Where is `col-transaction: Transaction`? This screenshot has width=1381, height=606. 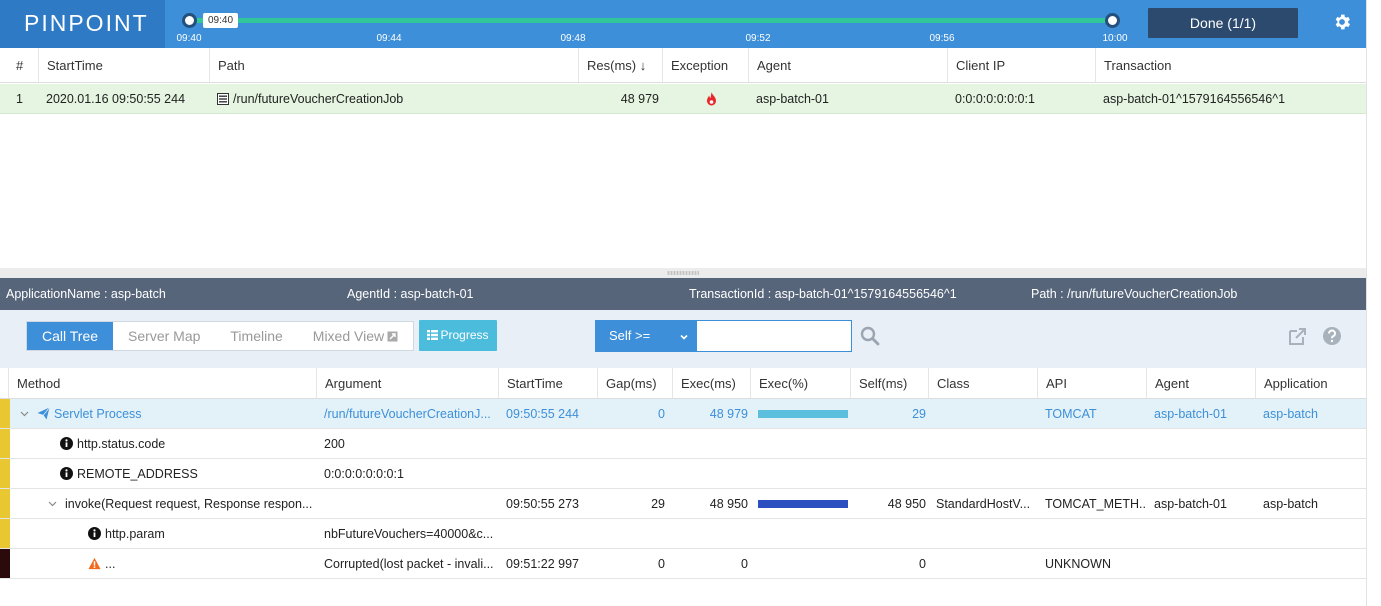 col-transaction: Transaction is located at coordinates (1230, 65).